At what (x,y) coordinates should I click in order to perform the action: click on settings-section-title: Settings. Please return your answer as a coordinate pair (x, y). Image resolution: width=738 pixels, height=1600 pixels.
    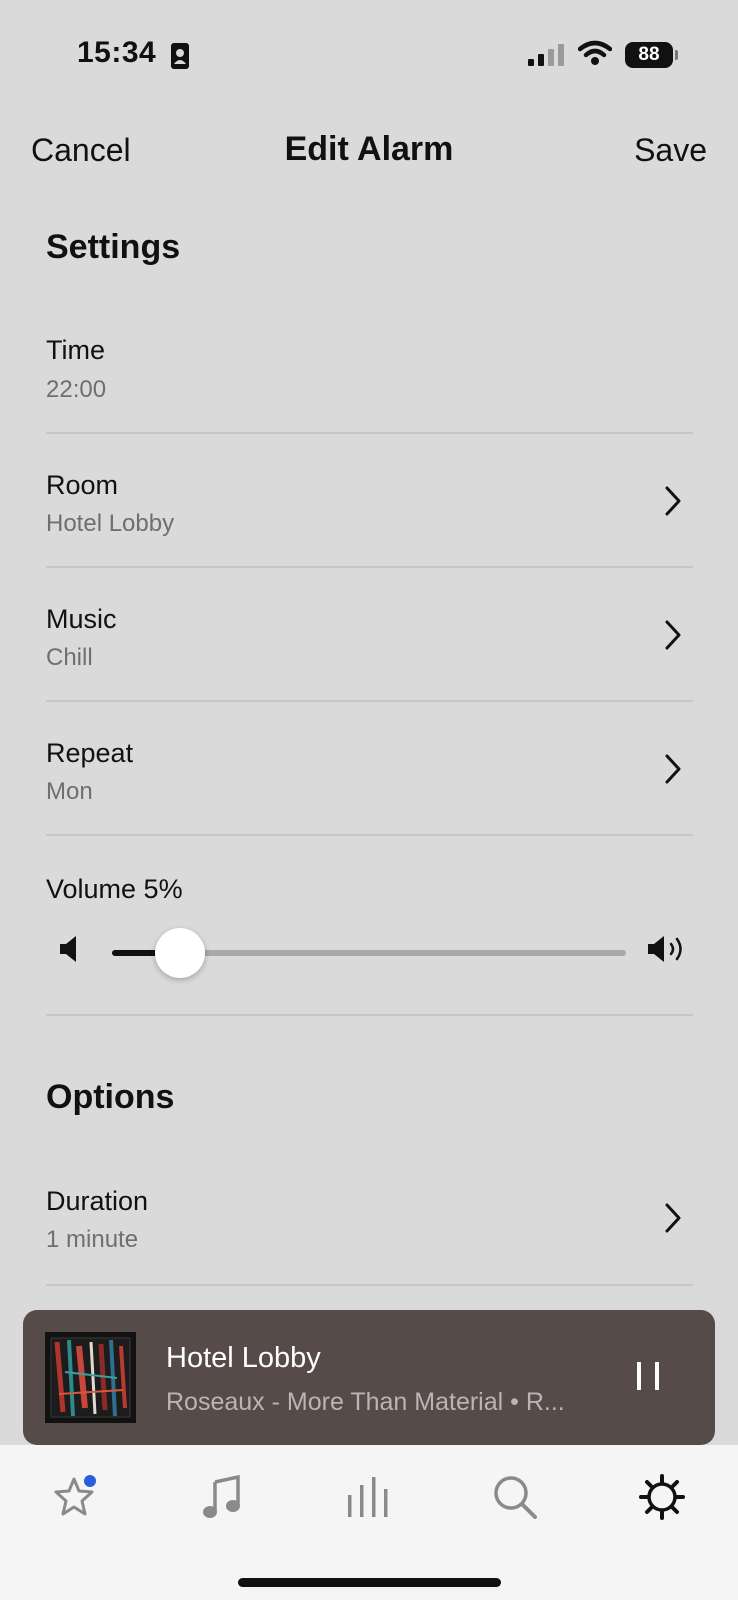
    Looking at the image, I should click on (113, 247).